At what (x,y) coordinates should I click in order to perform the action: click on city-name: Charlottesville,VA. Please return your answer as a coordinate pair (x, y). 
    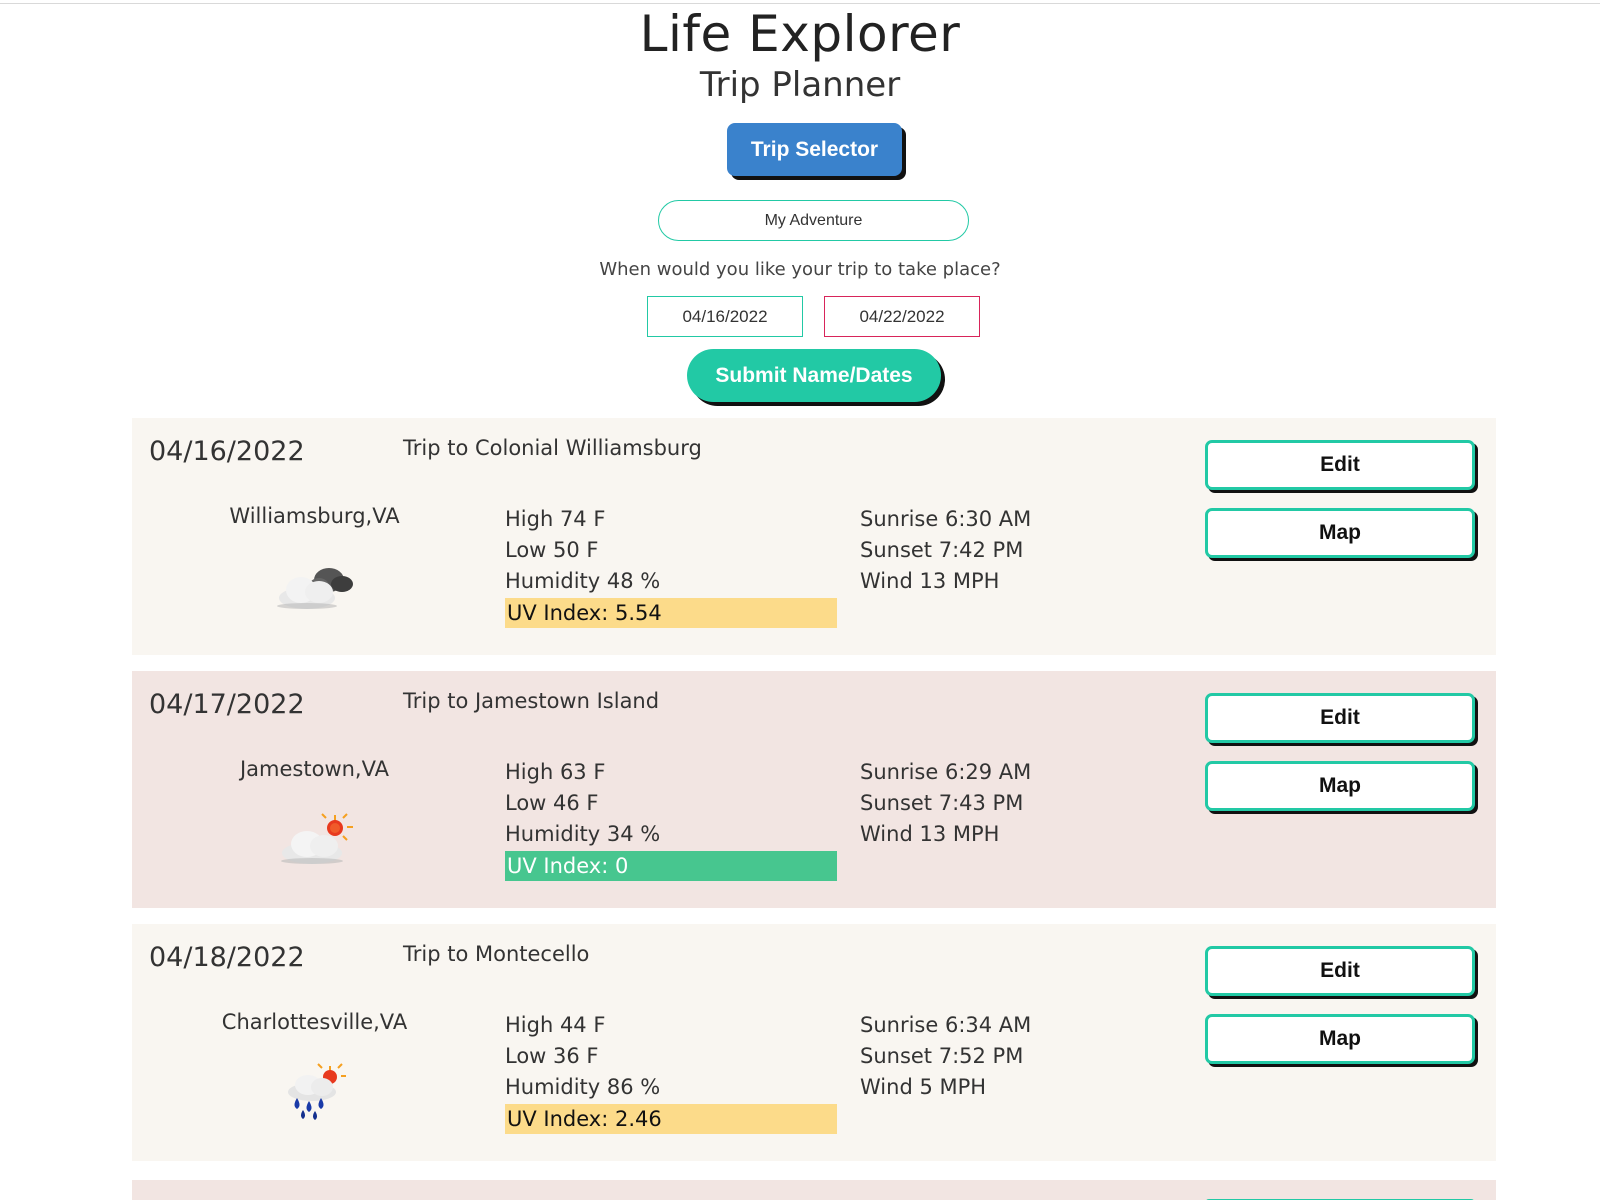
    Looking at the image, I should click on (314, 1022).